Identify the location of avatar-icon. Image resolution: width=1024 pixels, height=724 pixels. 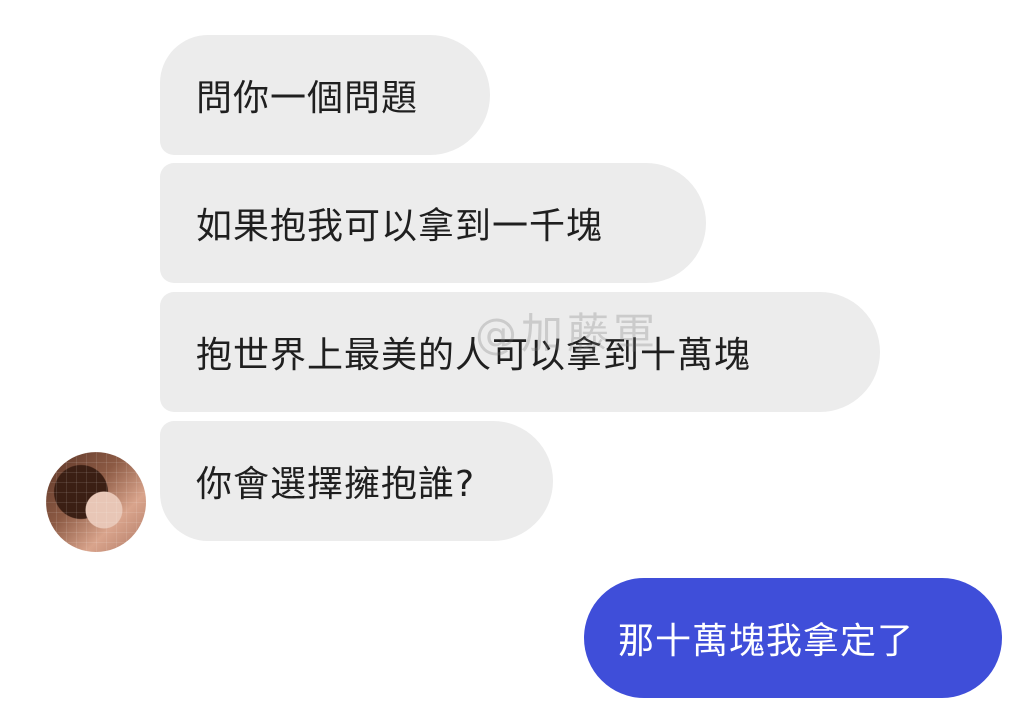
(96, 502).